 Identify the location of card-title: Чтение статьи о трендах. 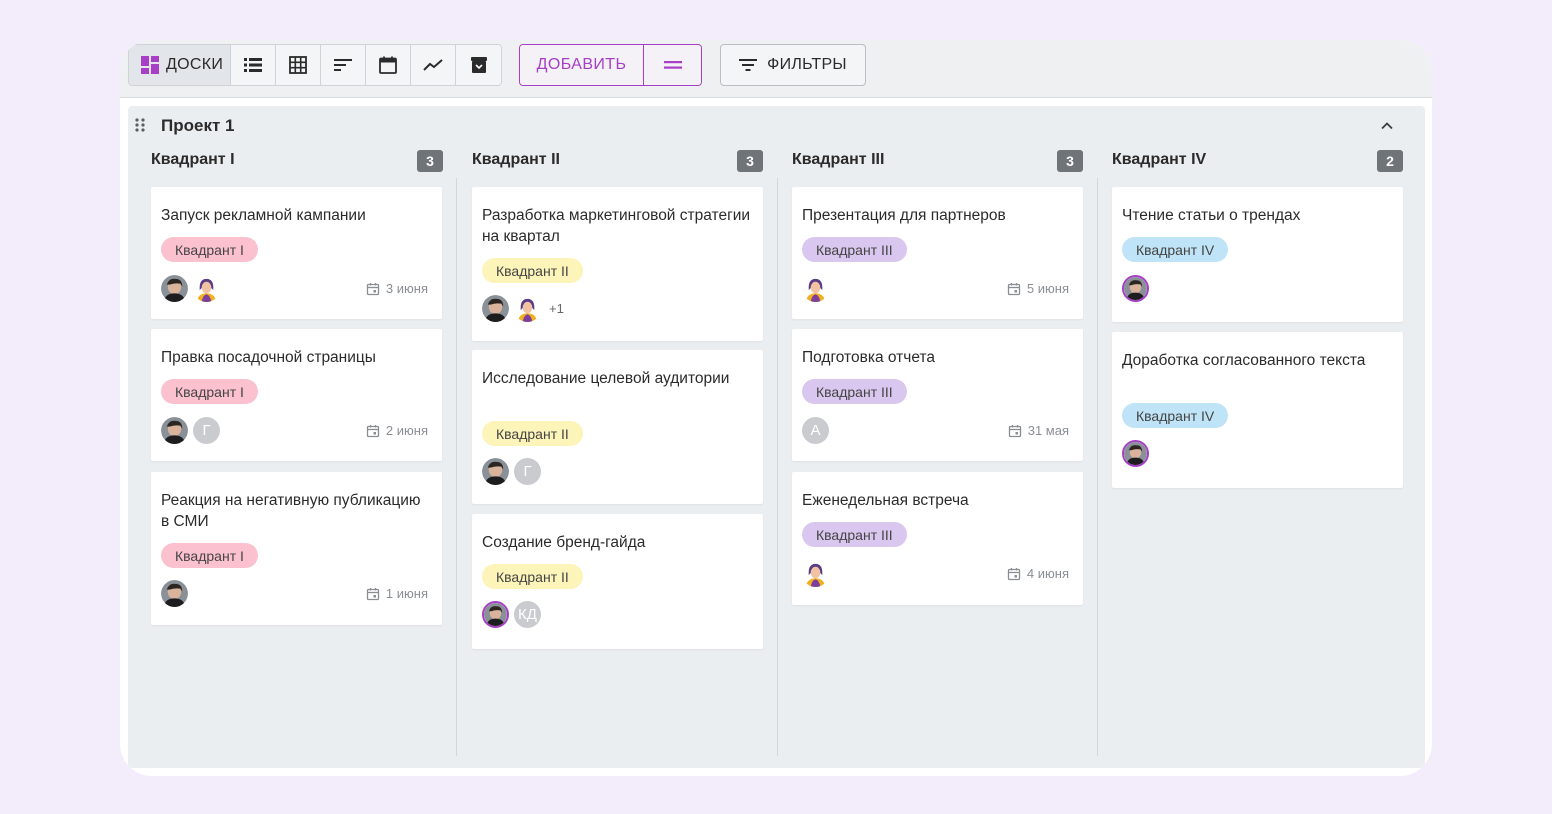
(1211, 215).